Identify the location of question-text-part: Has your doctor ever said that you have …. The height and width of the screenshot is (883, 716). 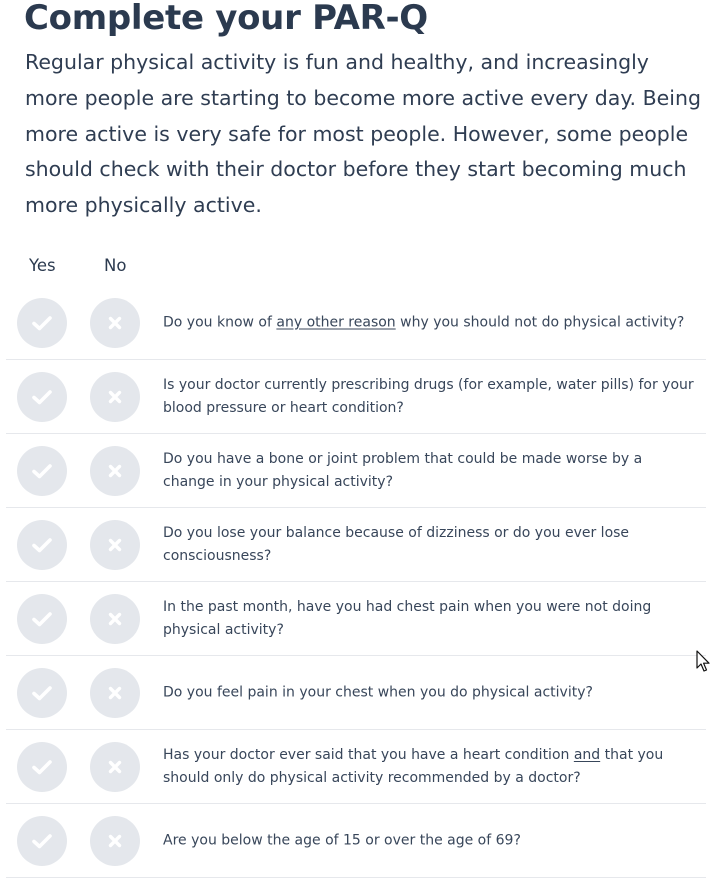
(368, 754).